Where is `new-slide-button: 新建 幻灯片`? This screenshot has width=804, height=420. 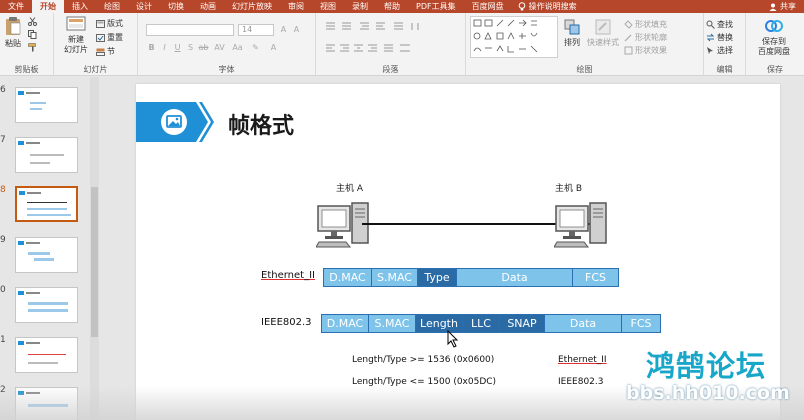
new-slide-button: 新建 幻灯片 is located at coordinates (76, 35).